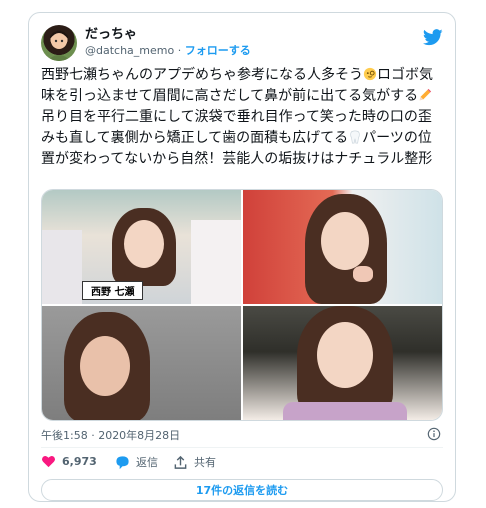 This screenshot has height=508, width=486. I want to click on tweet-header: だっちゃ @datcha_memo · フォローする, so click(242, 45).